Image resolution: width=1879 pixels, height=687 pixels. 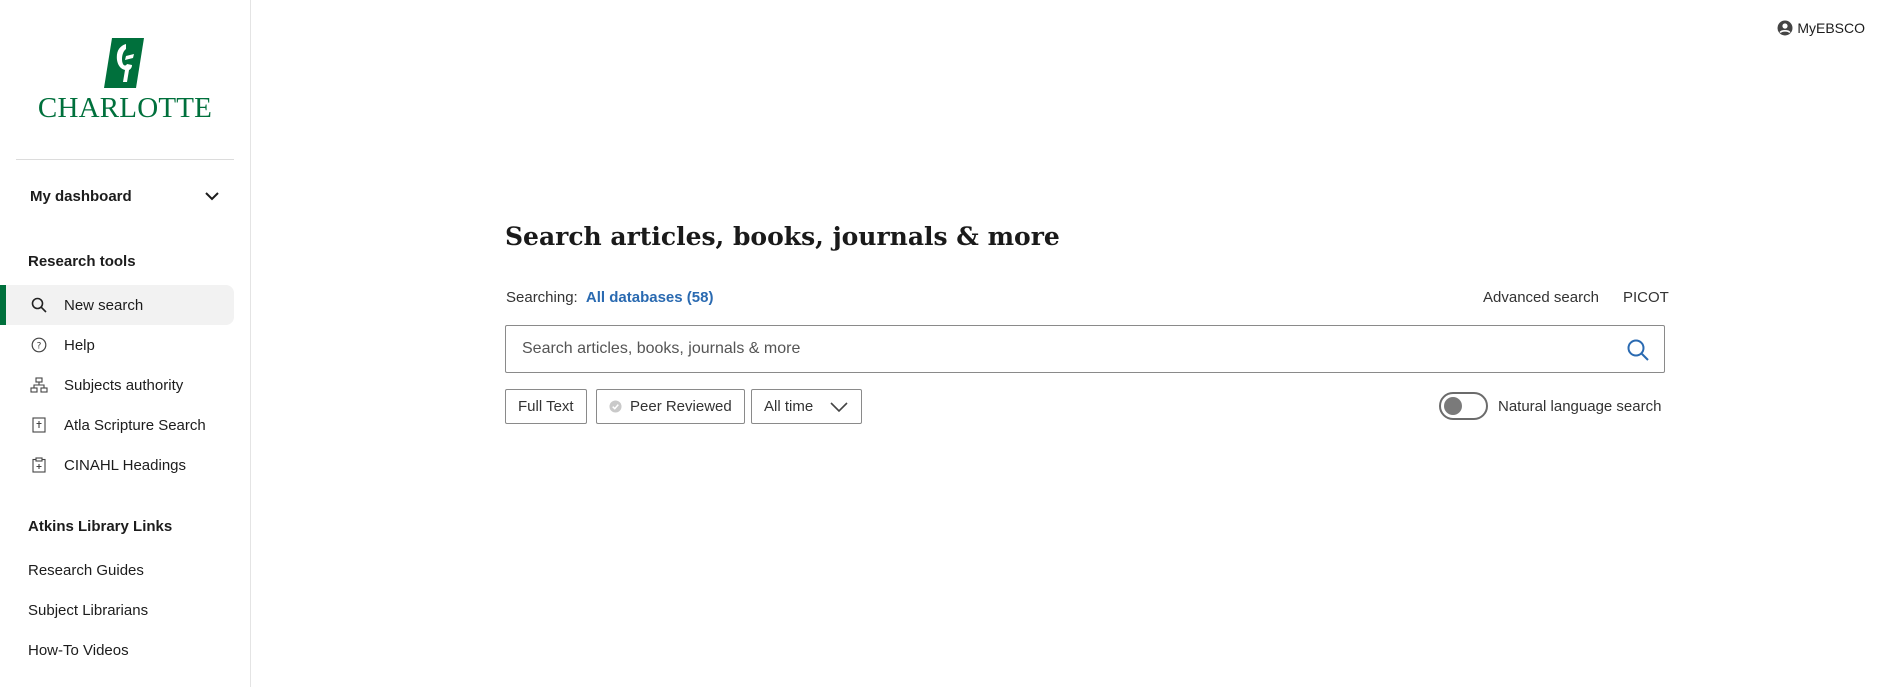 I want to click on myebsco-label: MyEBSCO, so click(x=1831, y=28).